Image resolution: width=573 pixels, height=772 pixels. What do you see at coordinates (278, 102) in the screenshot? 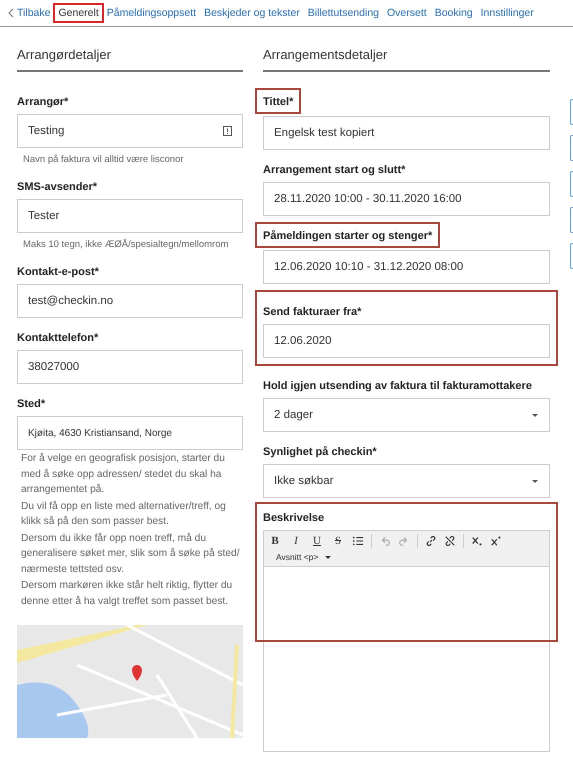
I see `field-label: Tittel*` at bounding box center [278, 102].